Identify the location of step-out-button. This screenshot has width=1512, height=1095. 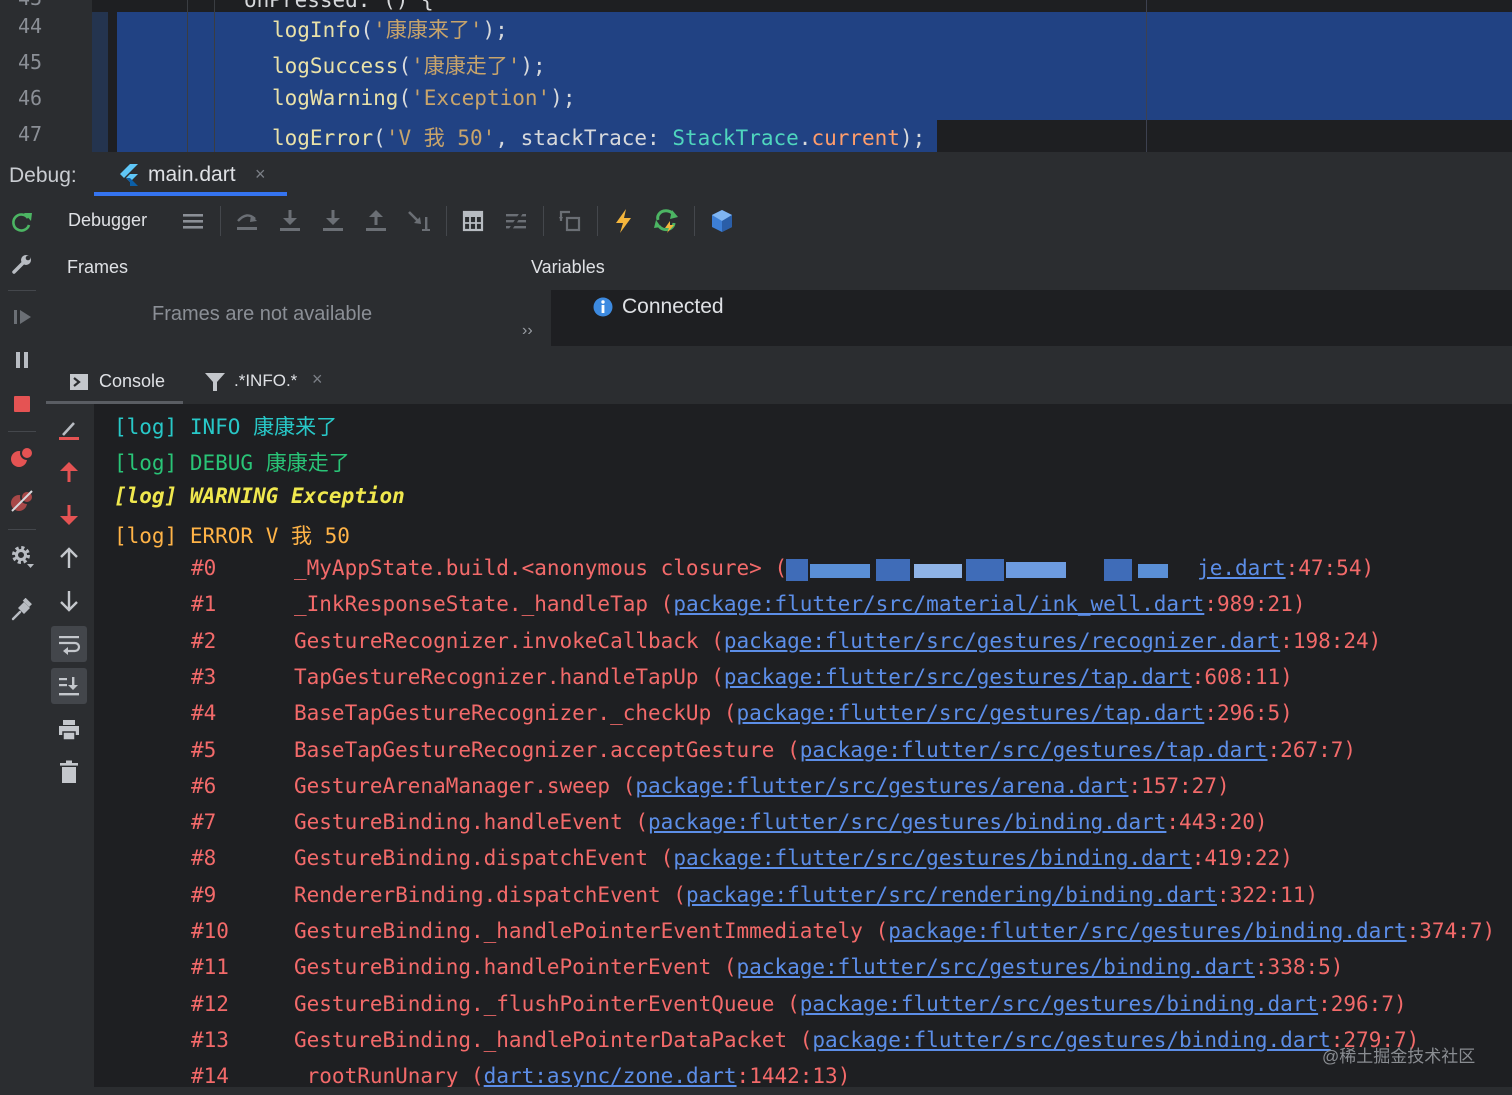
(376, 221).